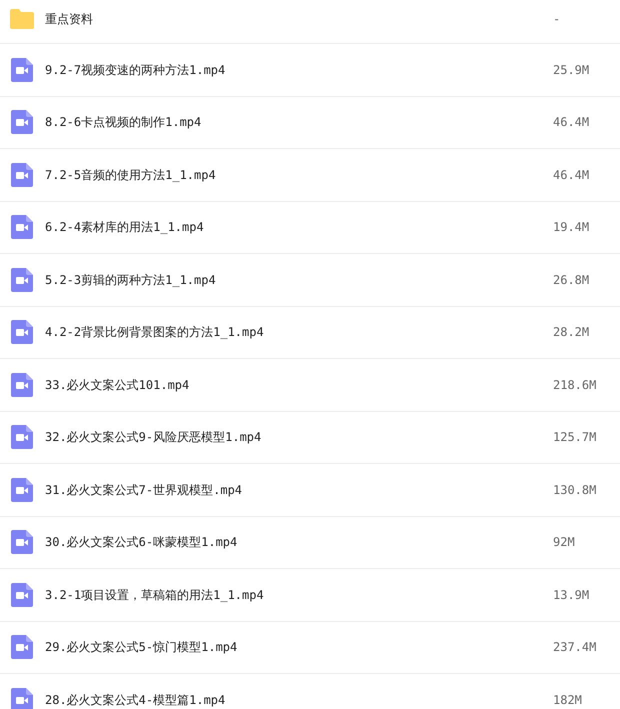 Image resolution: width=620 pixels, height=709 pixels. I want to click on file-size: 26.8M, so click(571, 280).